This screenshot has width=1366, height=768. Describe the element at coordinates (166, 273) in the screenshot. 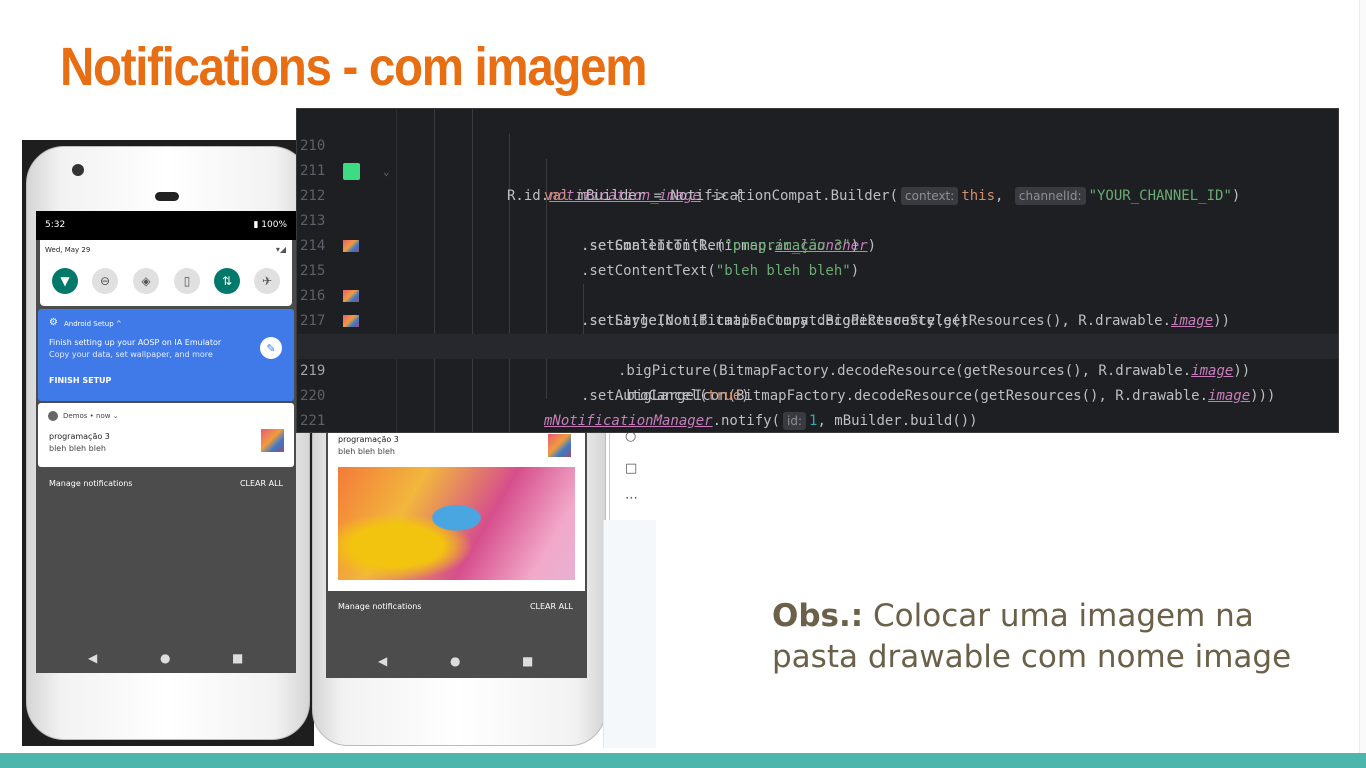

I see `quick-settings-panel: Wed, May 29 ▾◢ ▼ ⊖ ◈ ▯ ⇅ ✈` at that location.